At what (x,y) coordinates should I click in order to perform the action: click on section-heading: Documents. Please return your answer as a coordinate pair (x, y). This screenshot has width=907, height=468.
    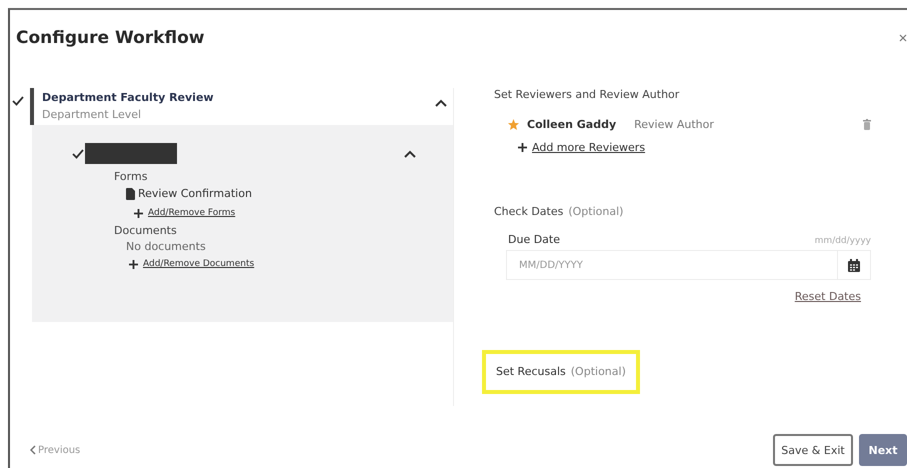
    Looking at the image, I should click on (146, 230).